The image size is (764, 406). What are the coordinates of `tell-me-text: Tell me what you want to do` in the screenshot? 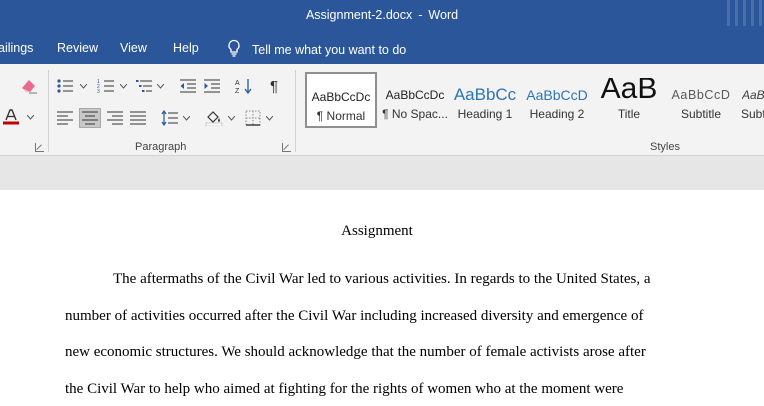 It's located at (329, 49).